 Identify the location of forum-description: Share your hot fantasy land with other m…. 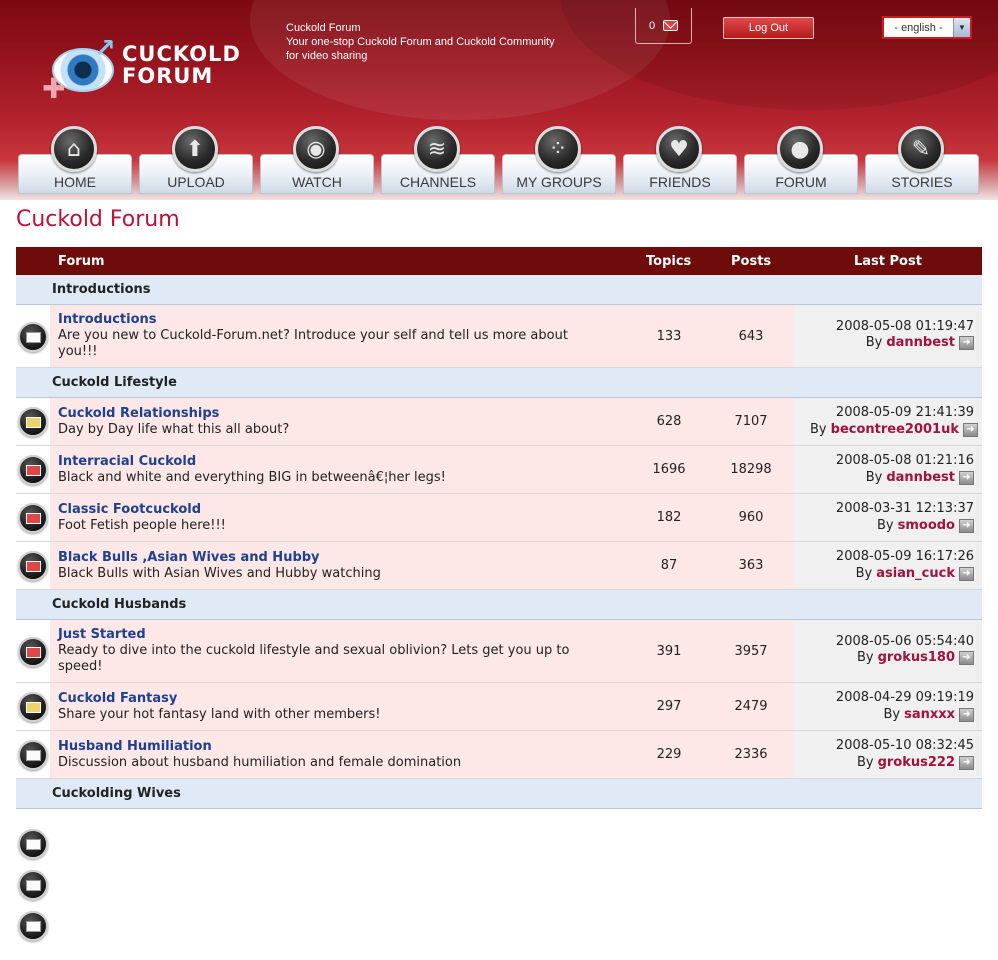
(219, 714).